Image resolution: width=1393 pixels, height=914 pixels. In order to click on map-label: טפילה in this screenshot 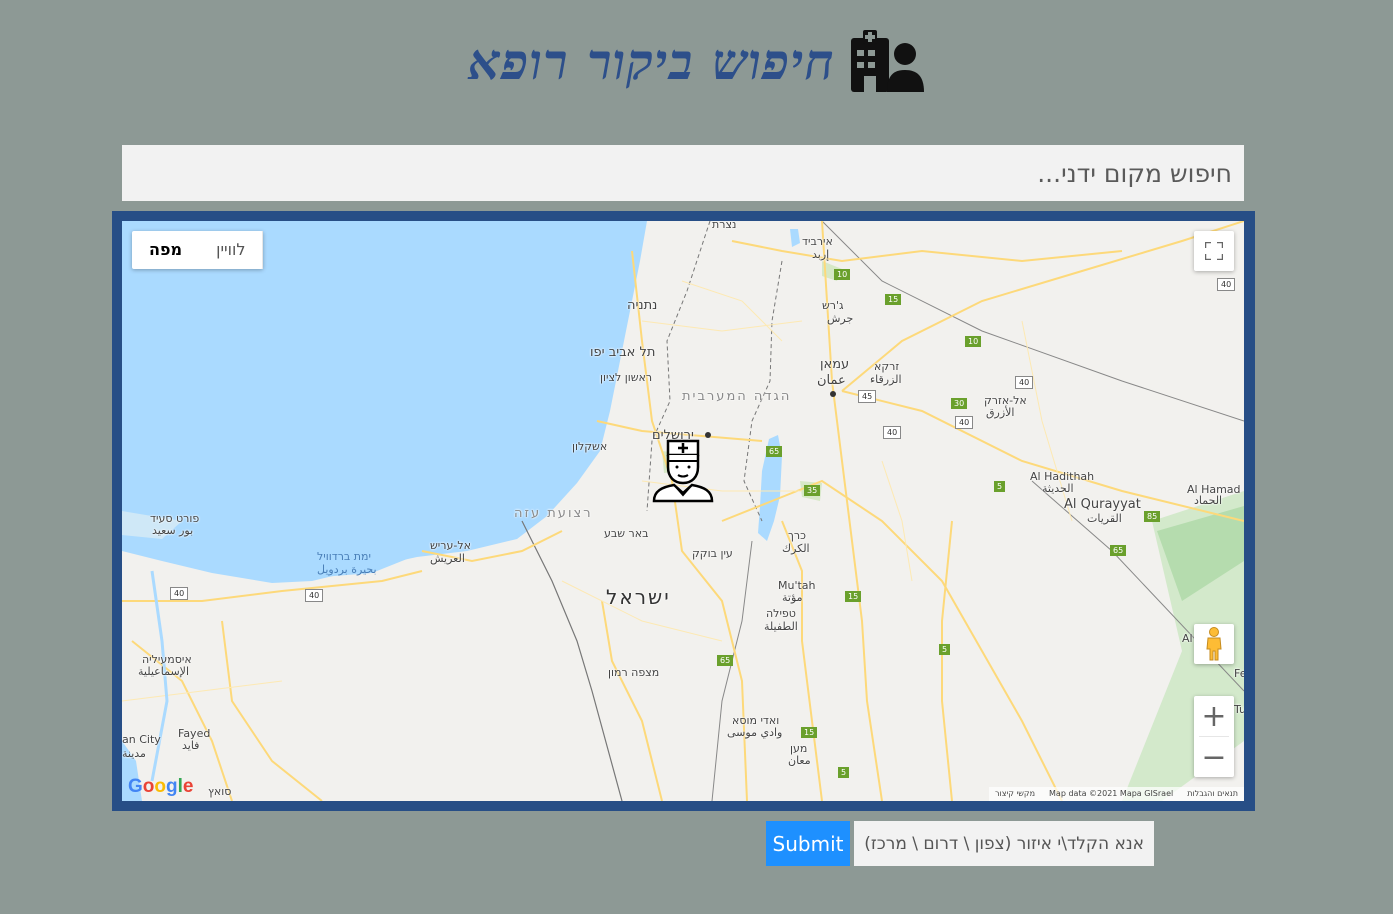, I will do `click(781, 613)`.